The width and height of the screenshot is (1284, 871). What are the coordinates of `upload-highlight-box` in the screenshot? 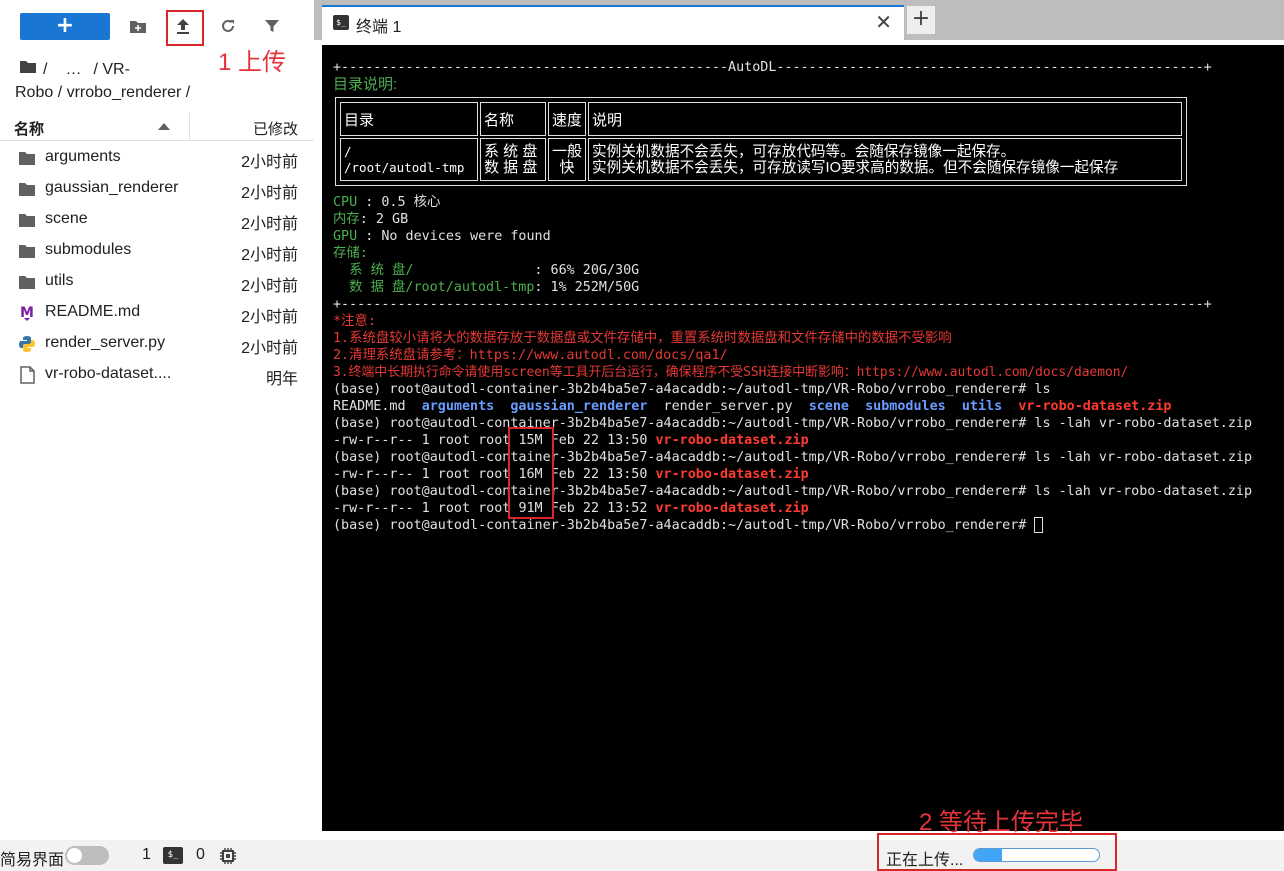 It's located at (185, 28).